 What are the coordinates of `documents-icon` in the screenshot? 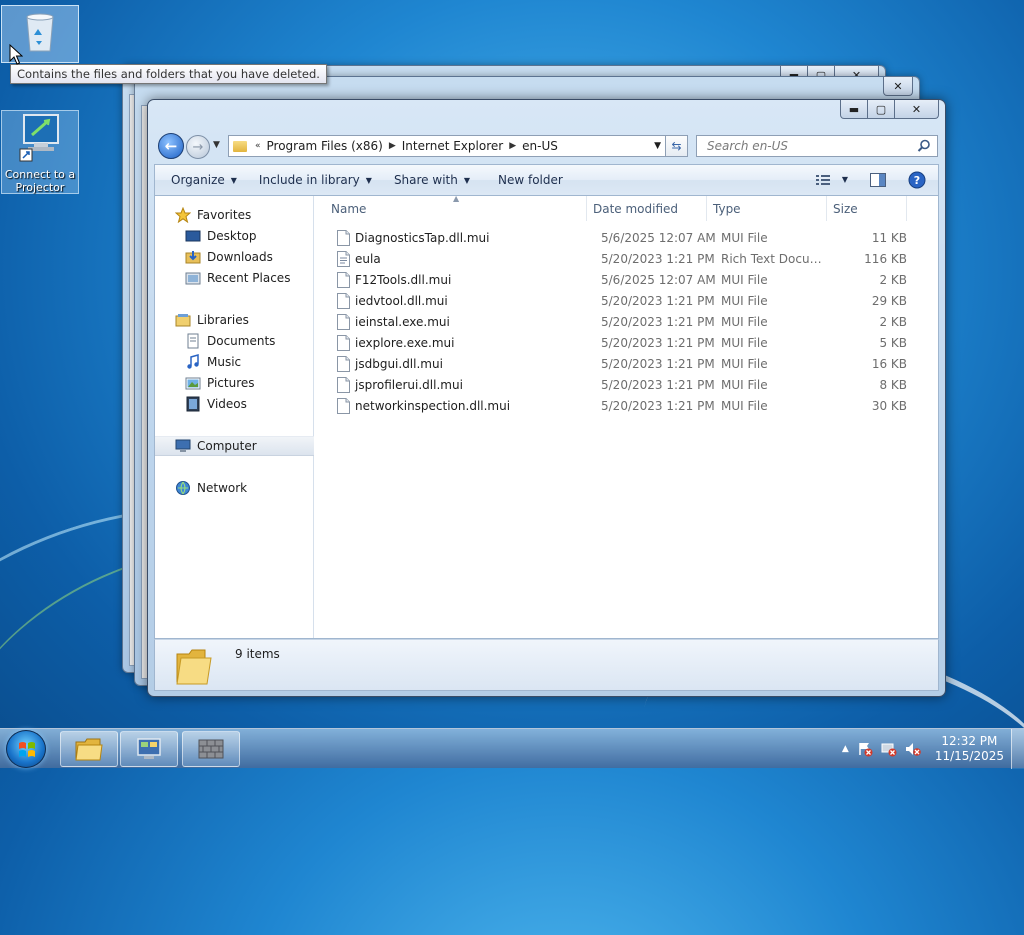 It's located at (193, 341).